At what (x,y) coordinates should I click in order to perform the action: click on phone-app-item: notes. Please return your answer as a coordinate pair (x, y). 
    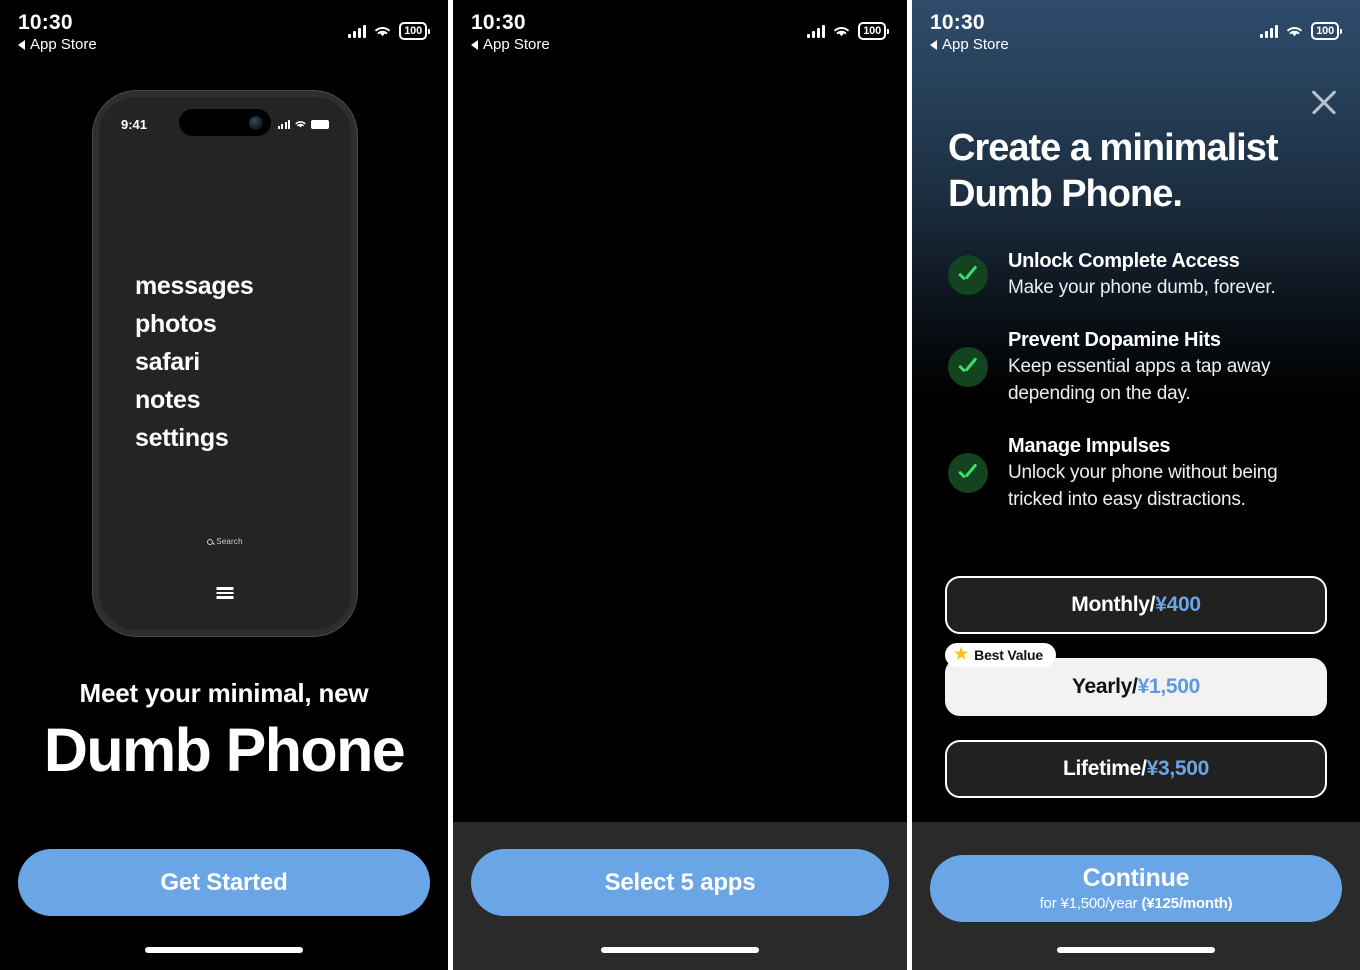
    Looking at the image, I should click on (194, 400).